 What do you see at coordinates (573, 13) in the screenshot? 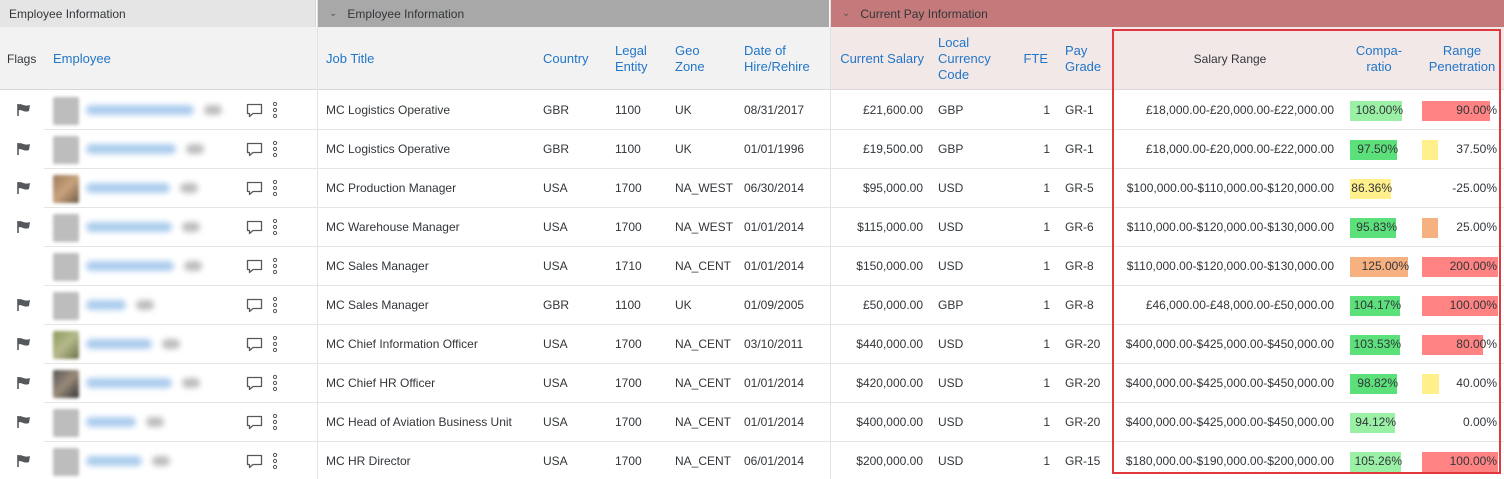
I see `group-header-employee-info-2: ⌄ Employee Information` at bounding box center [573, 13].